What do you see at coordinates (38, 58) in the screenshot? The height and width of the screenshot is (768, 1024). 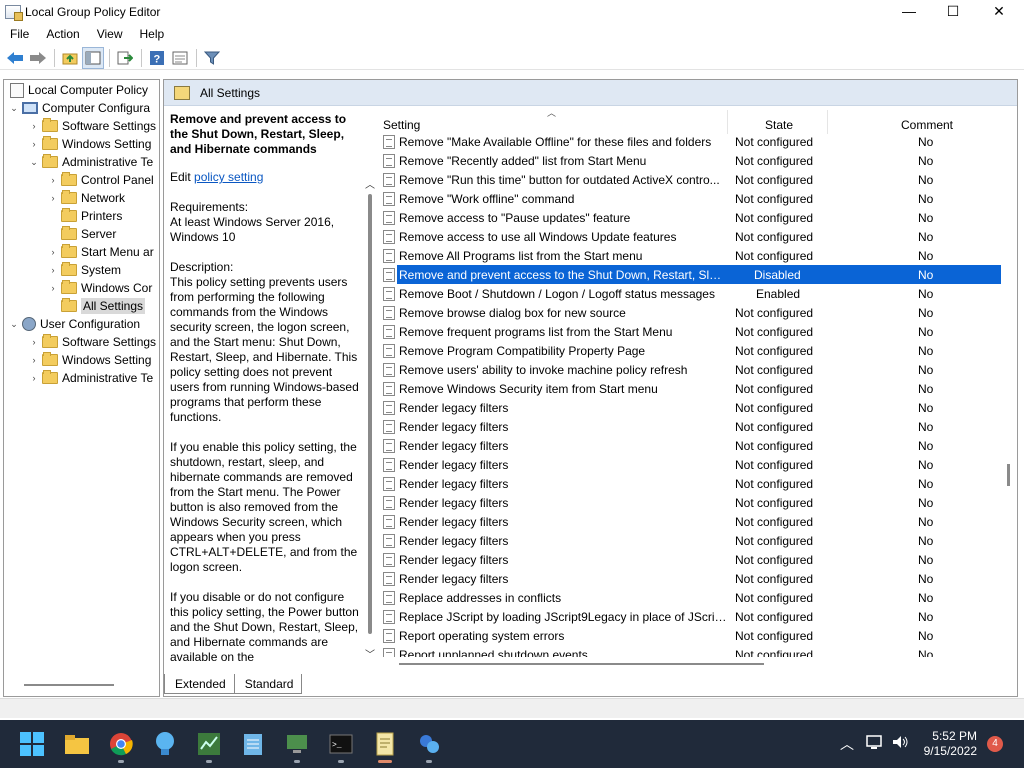 I see `forward-button` at bounding box center [38, 58].